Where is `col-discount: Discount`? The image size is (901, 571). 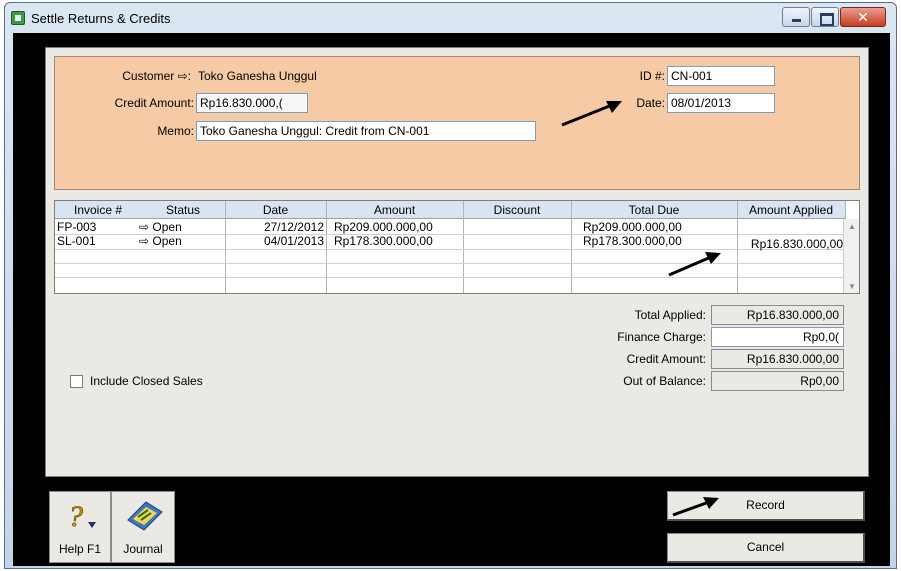 col-discount: Discount is located at coordinates (517, 210).